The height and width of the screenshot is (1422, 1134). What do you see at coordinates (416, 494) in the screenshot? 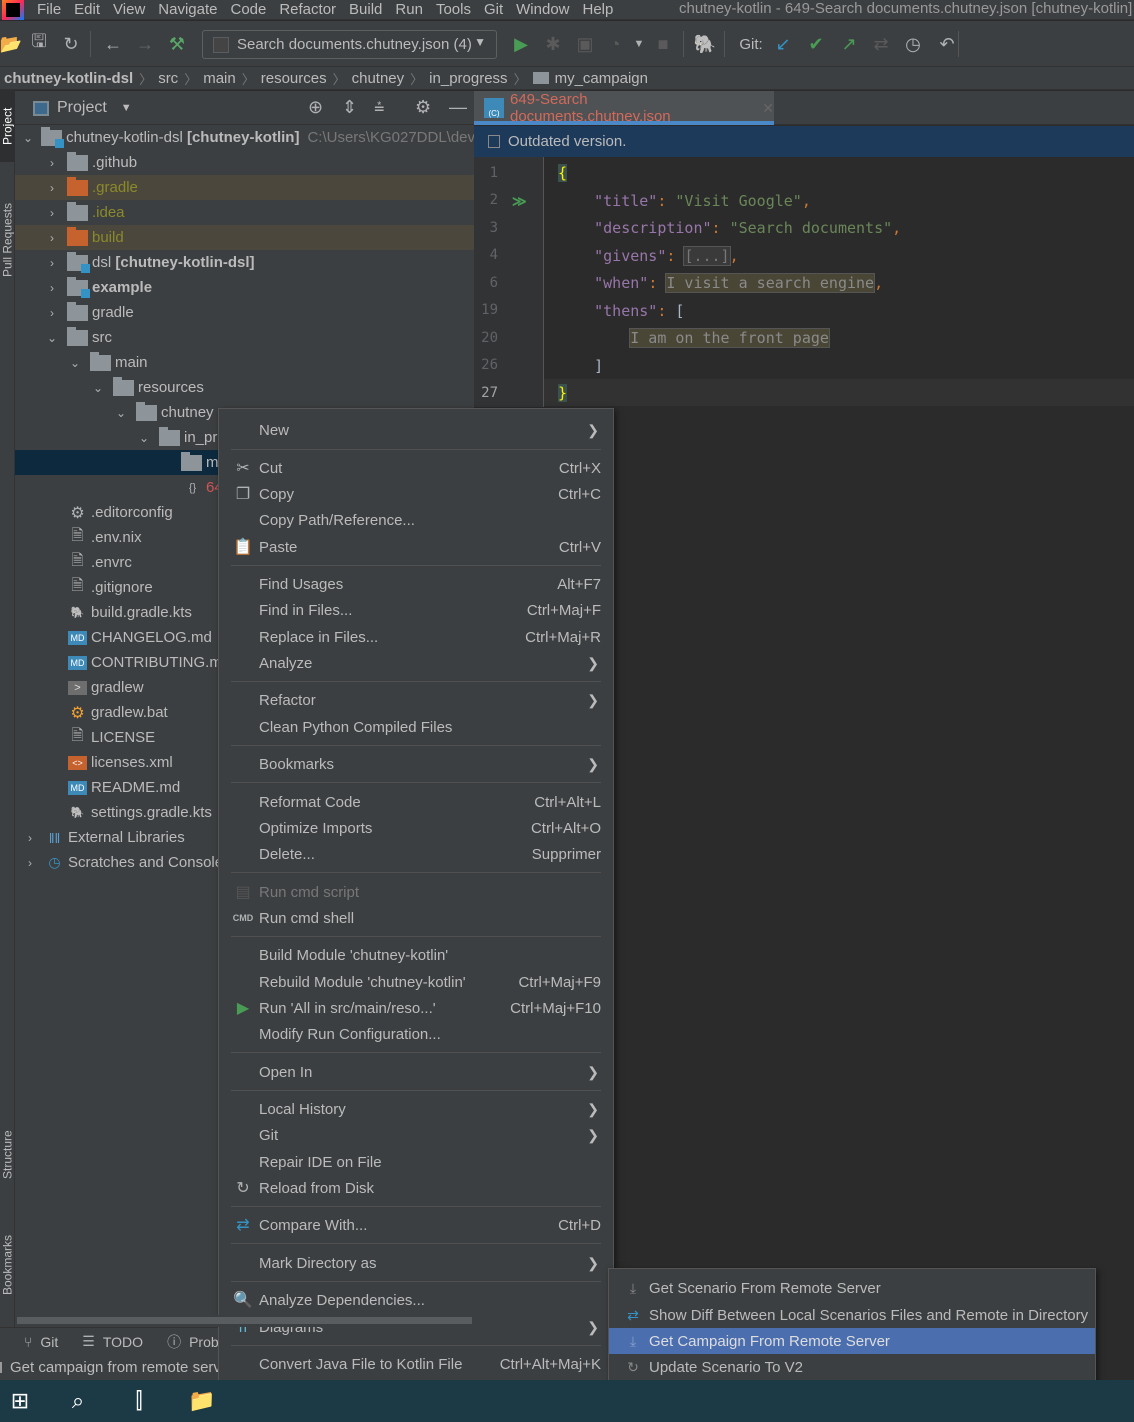
I see `menu-item-copy: ❐ Copy Ctrl+C` at bounding box center [416, 494].